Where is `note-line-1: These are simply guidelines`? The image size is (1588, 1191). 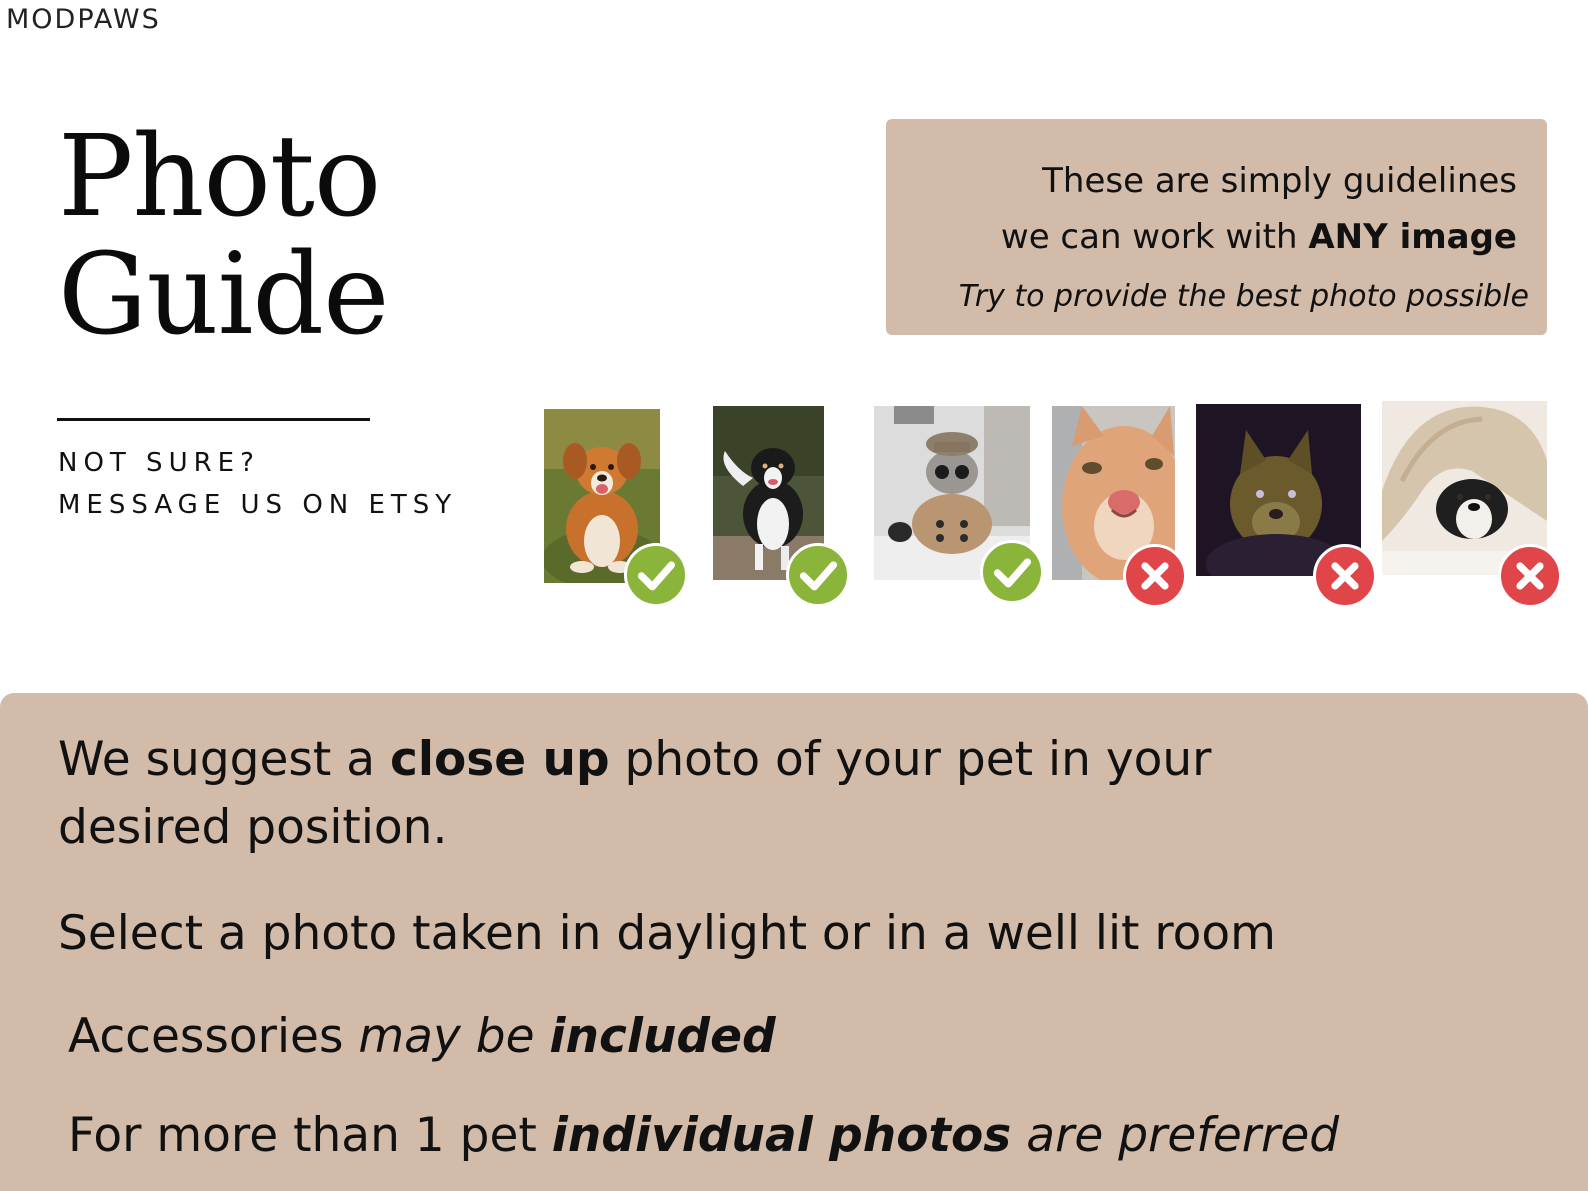
note-line-1: These are simply guidelines is located at coordinates (1279, 181).